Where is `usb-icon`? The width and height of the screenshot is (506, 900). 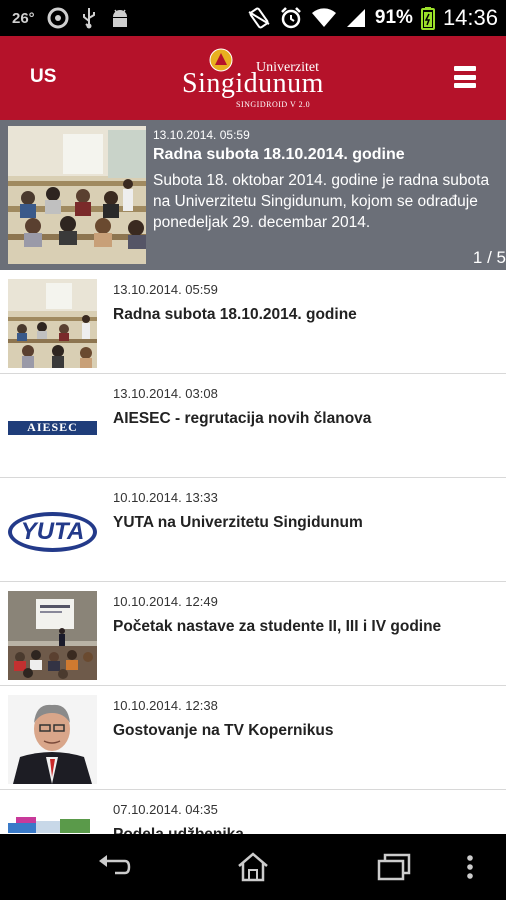 usb-icon is located at coordinates (89, 18).